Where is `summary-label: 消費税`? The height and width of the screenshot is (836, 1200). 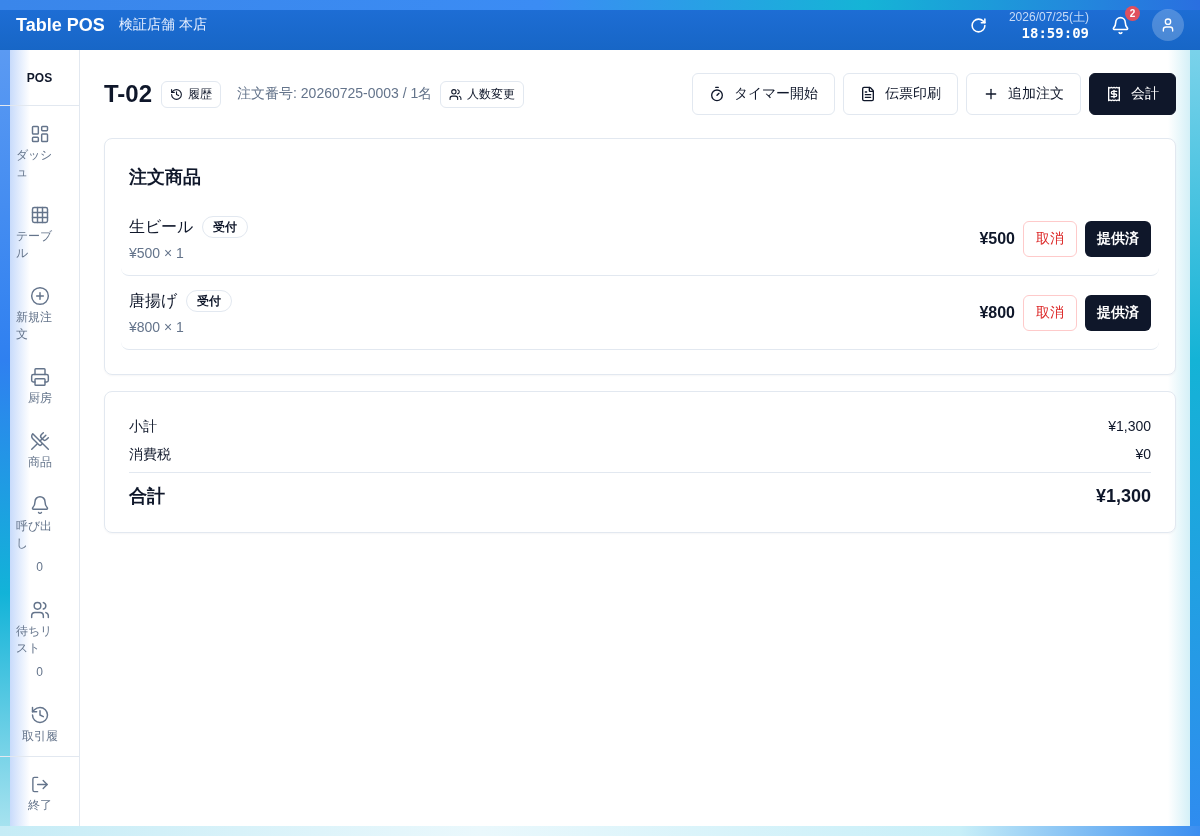
summary-label: 消費税 is located at coordinates (150, 454).